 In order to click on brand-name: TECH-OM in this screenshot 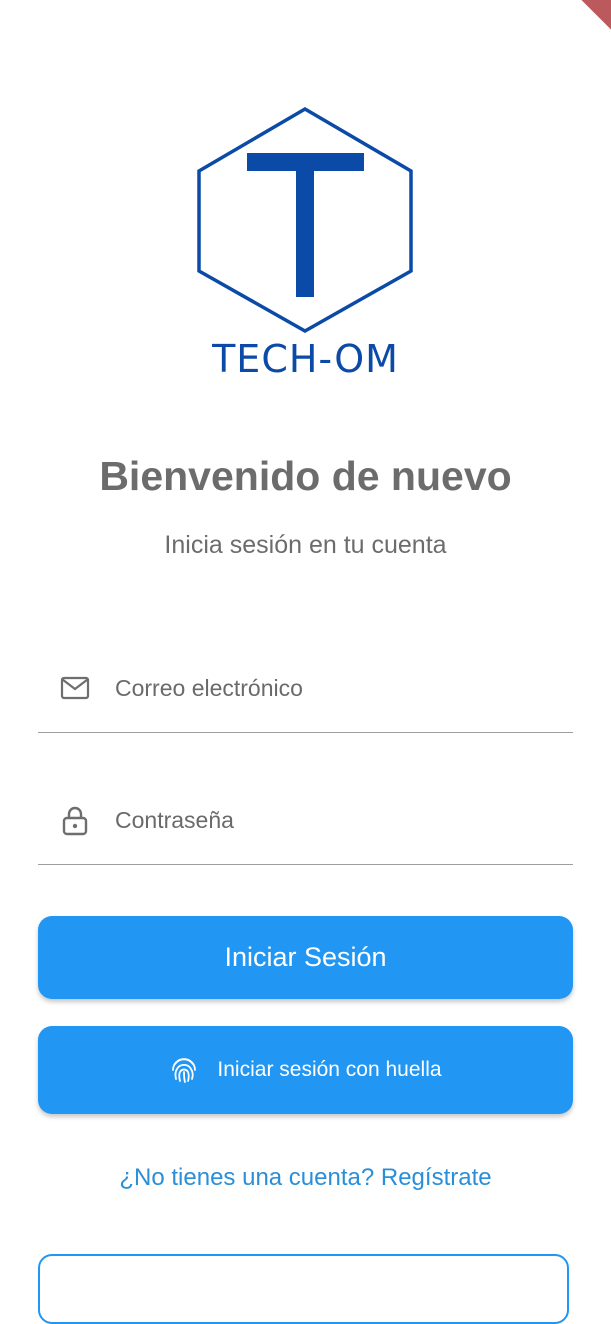, I will do `click(305, 359)`.